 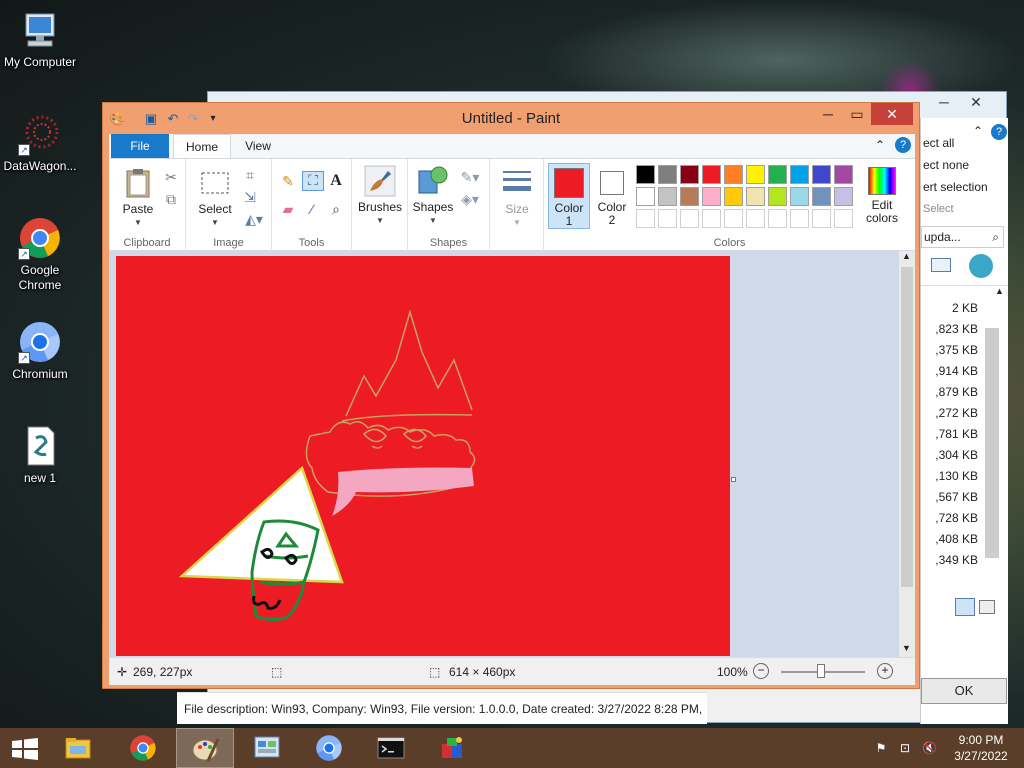 What do you see at coordinates (288, 181) in the screenshot?
I see `pencil-icon: ✎` at bounding box center [288, 181].